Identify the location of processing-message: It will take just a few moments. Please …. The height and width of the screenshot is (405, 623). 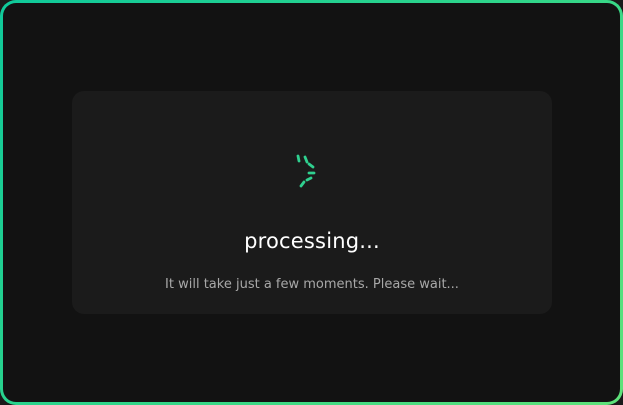
(312, 284).